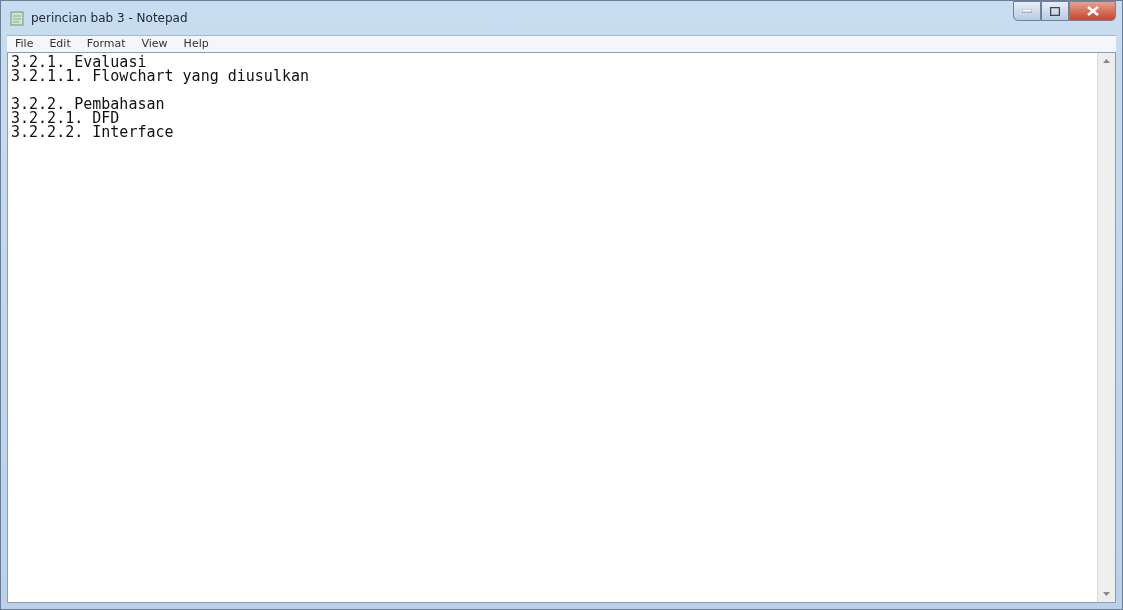 The image size is (1123, 610). I want to click on menu-item: View, so click(154, 44).